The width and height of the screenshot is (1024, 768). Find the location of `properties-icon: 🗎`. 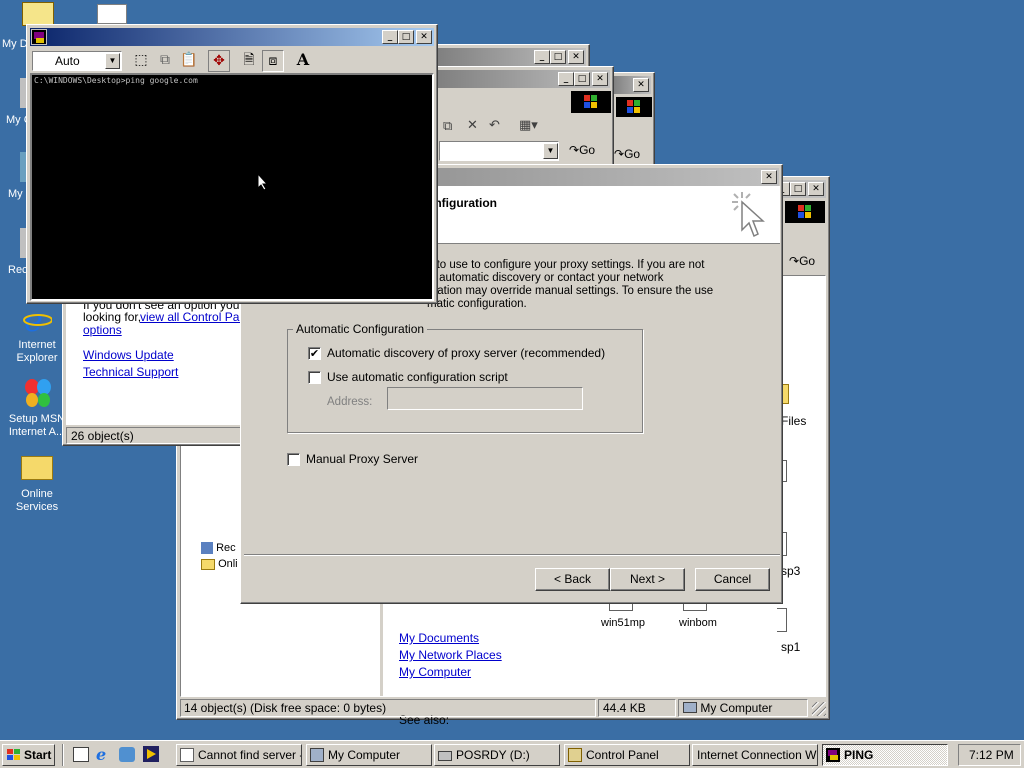

properties-icon: 🗎 is located at coordinates (249, 61).